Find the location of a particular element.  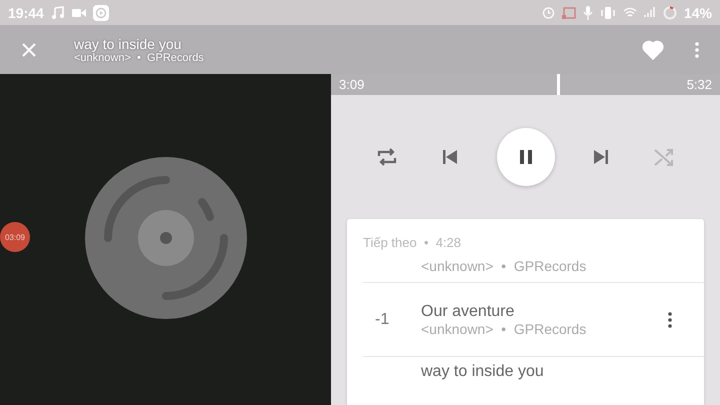

cast-icon is located at coordinates (569, 12).